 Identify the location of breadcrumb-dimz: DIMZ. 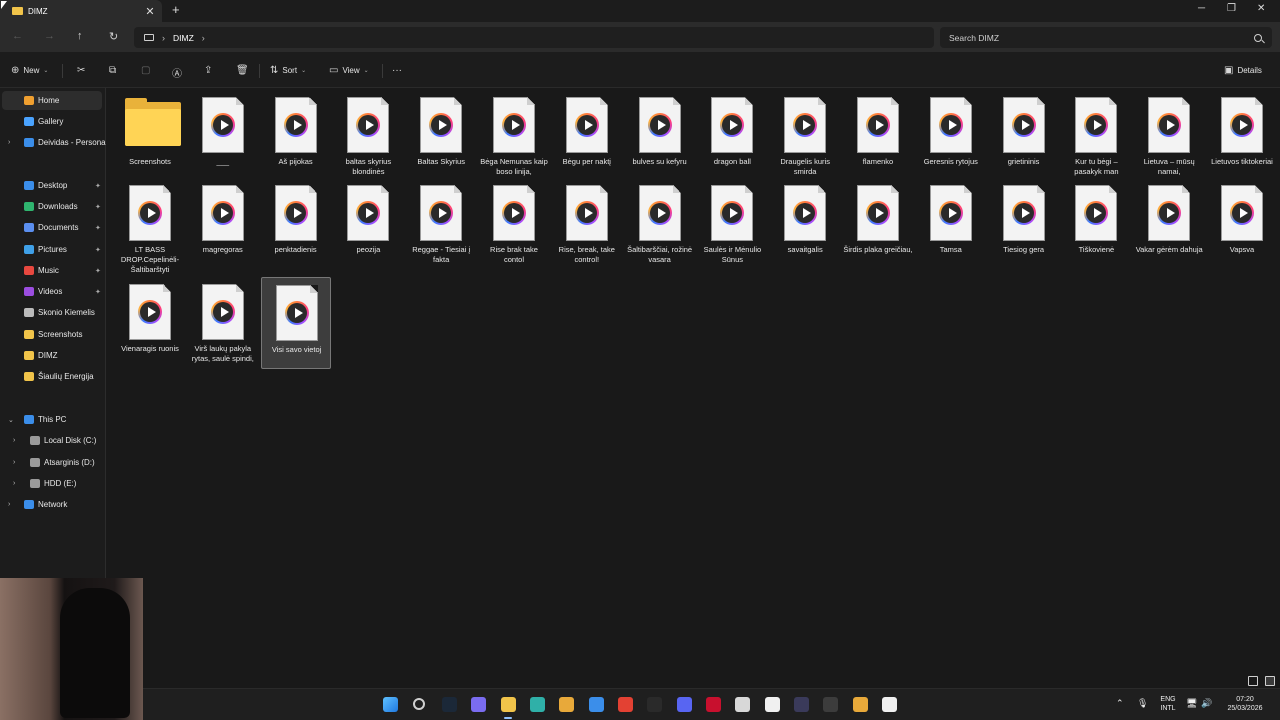
(183, 38).